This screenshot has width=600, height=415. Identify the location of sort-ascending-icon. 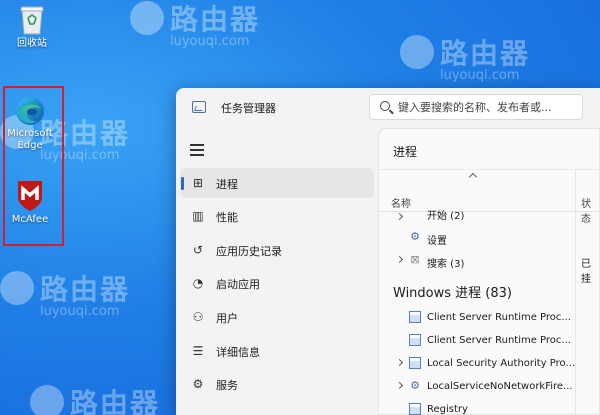
(473, 177).